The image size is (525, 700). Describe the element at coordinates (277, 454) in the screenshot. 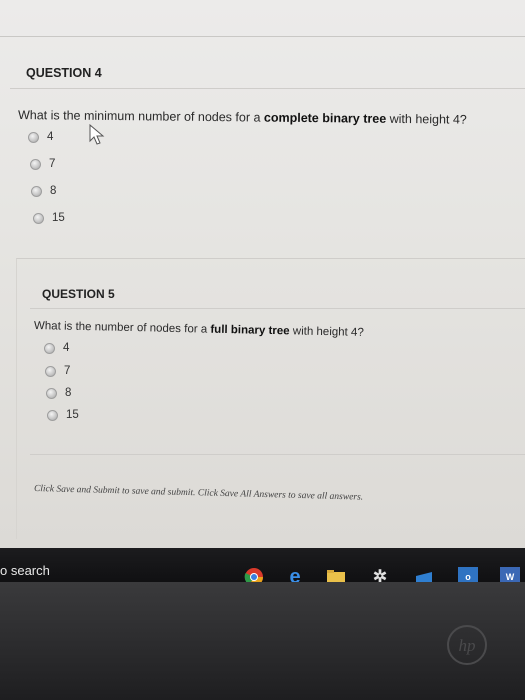

I see `question-5-bottom-divider` at that location.